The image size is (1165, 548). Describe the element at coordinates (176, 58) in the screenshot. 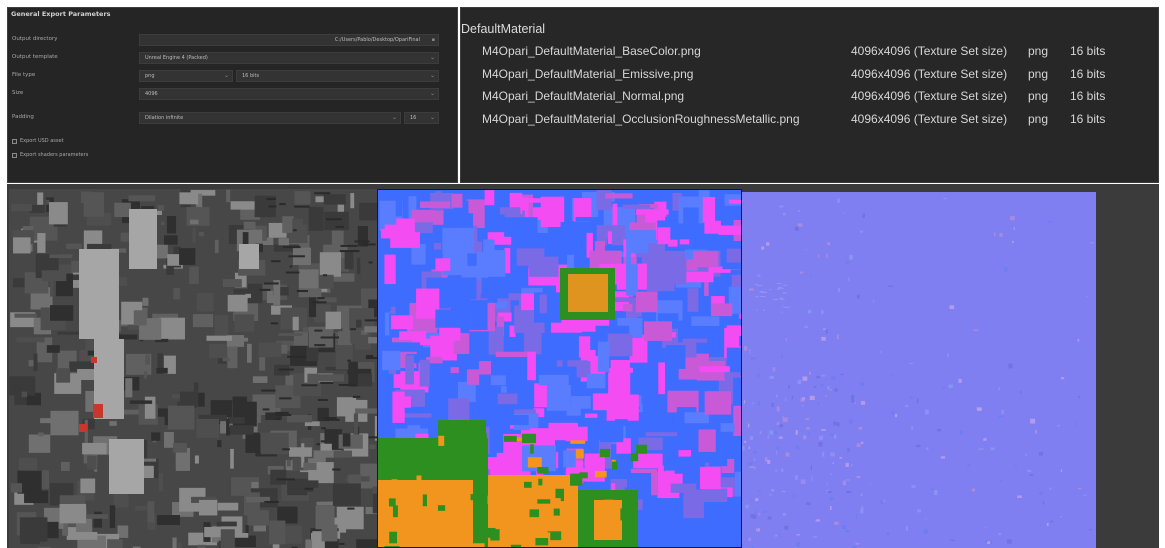

I see `output-template-value: Unreal Engine 4 (Packed)` at that location.